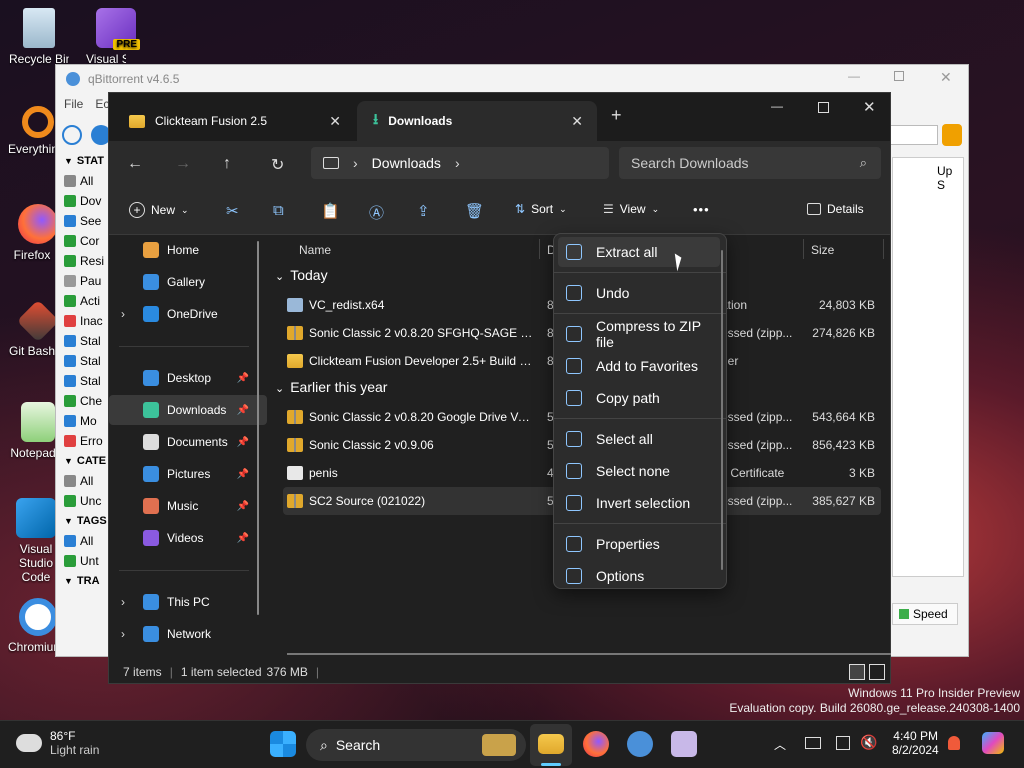  I want to click on menu-item-compress-to-zip-file: Compress to ZIP file, so click(639, 334).